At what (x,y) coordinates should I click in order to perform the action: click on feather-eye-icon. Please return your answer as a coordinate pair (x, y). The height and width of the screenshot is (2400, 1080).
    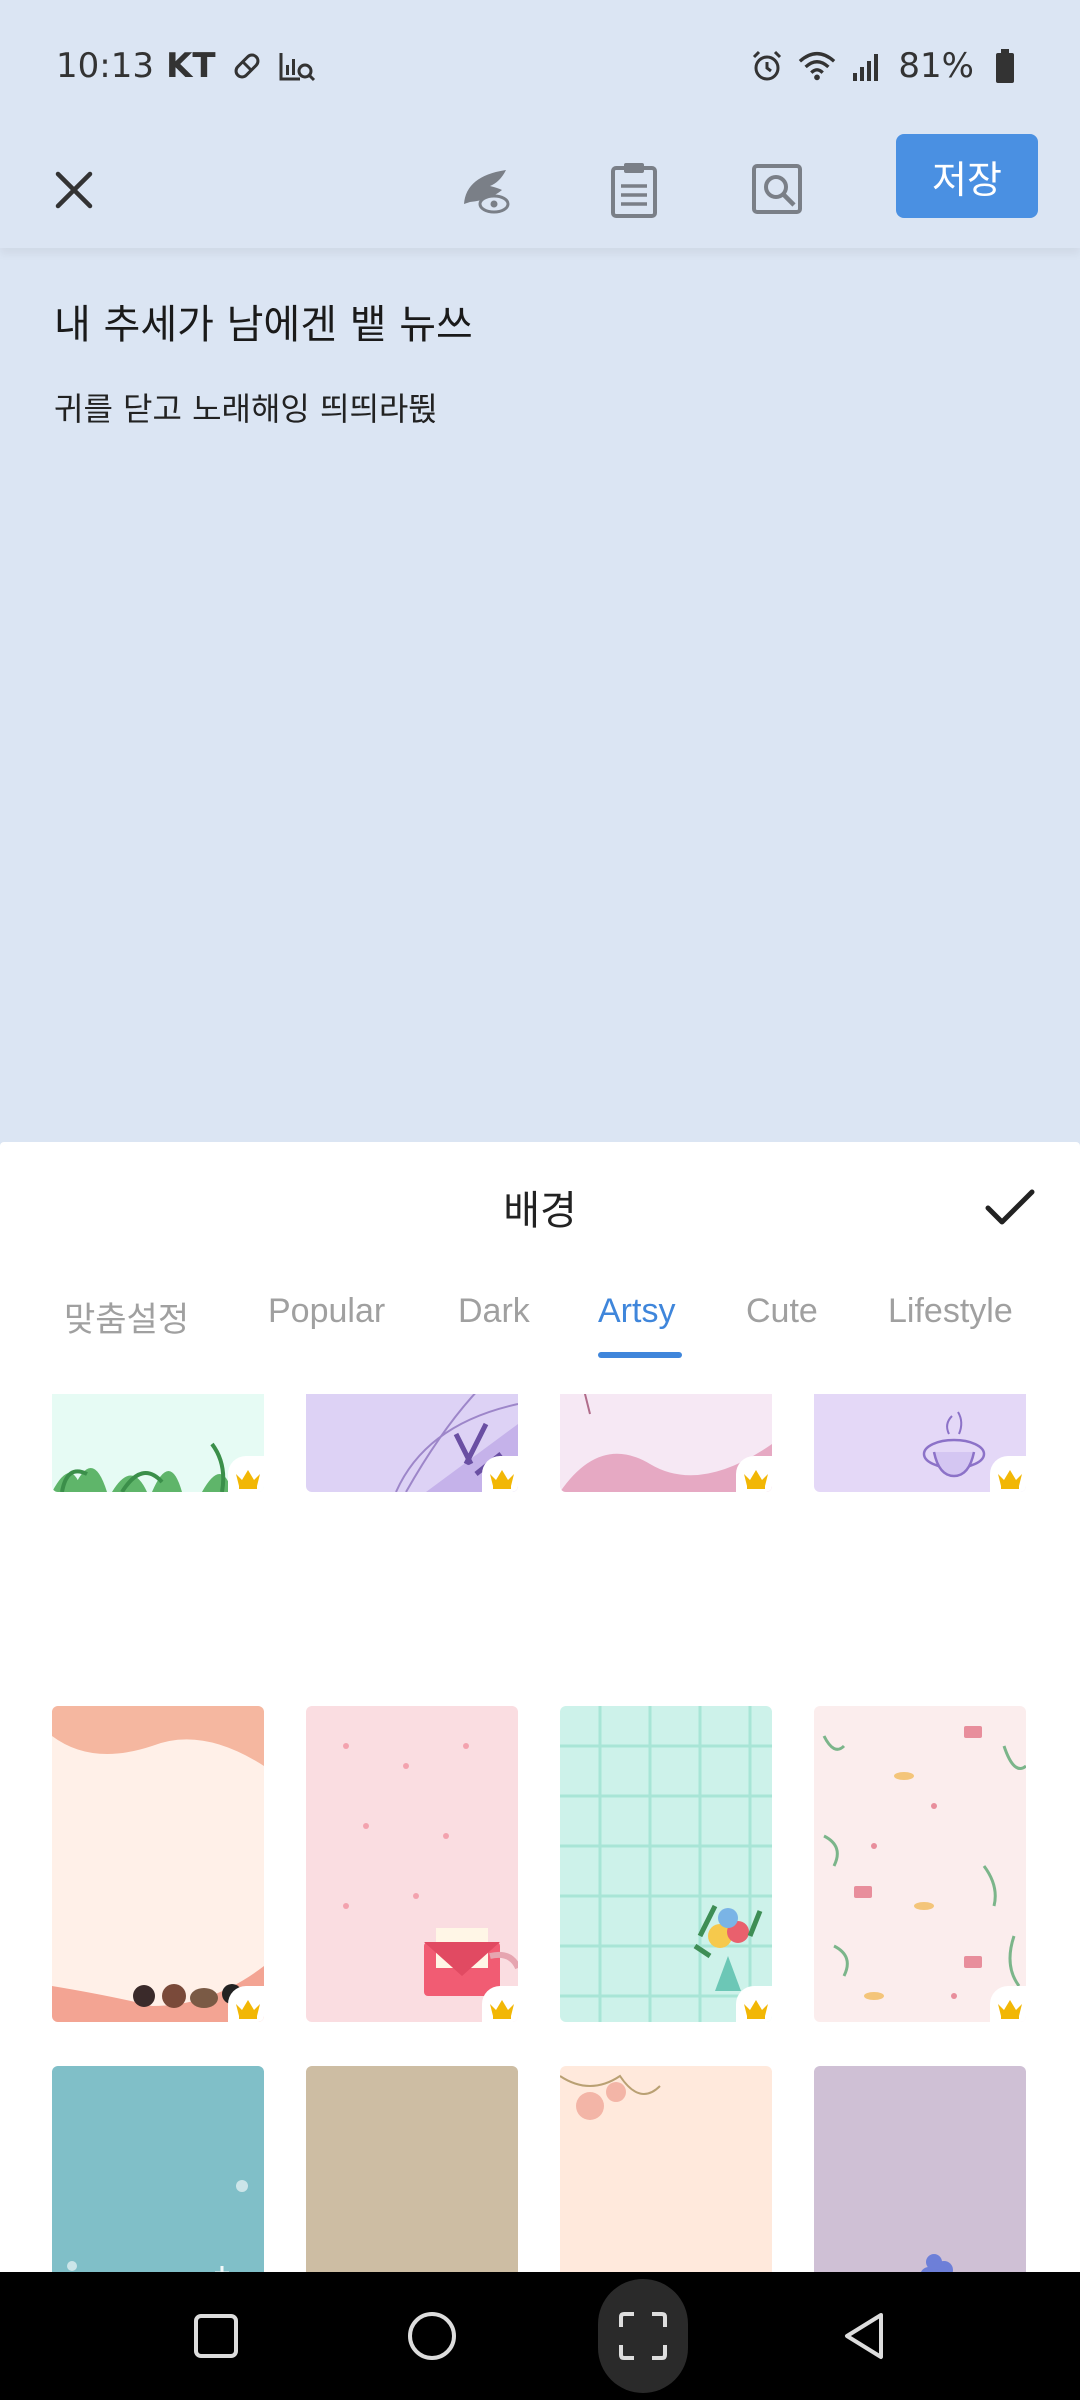
    Looking at the image, I should click on (487, 192).